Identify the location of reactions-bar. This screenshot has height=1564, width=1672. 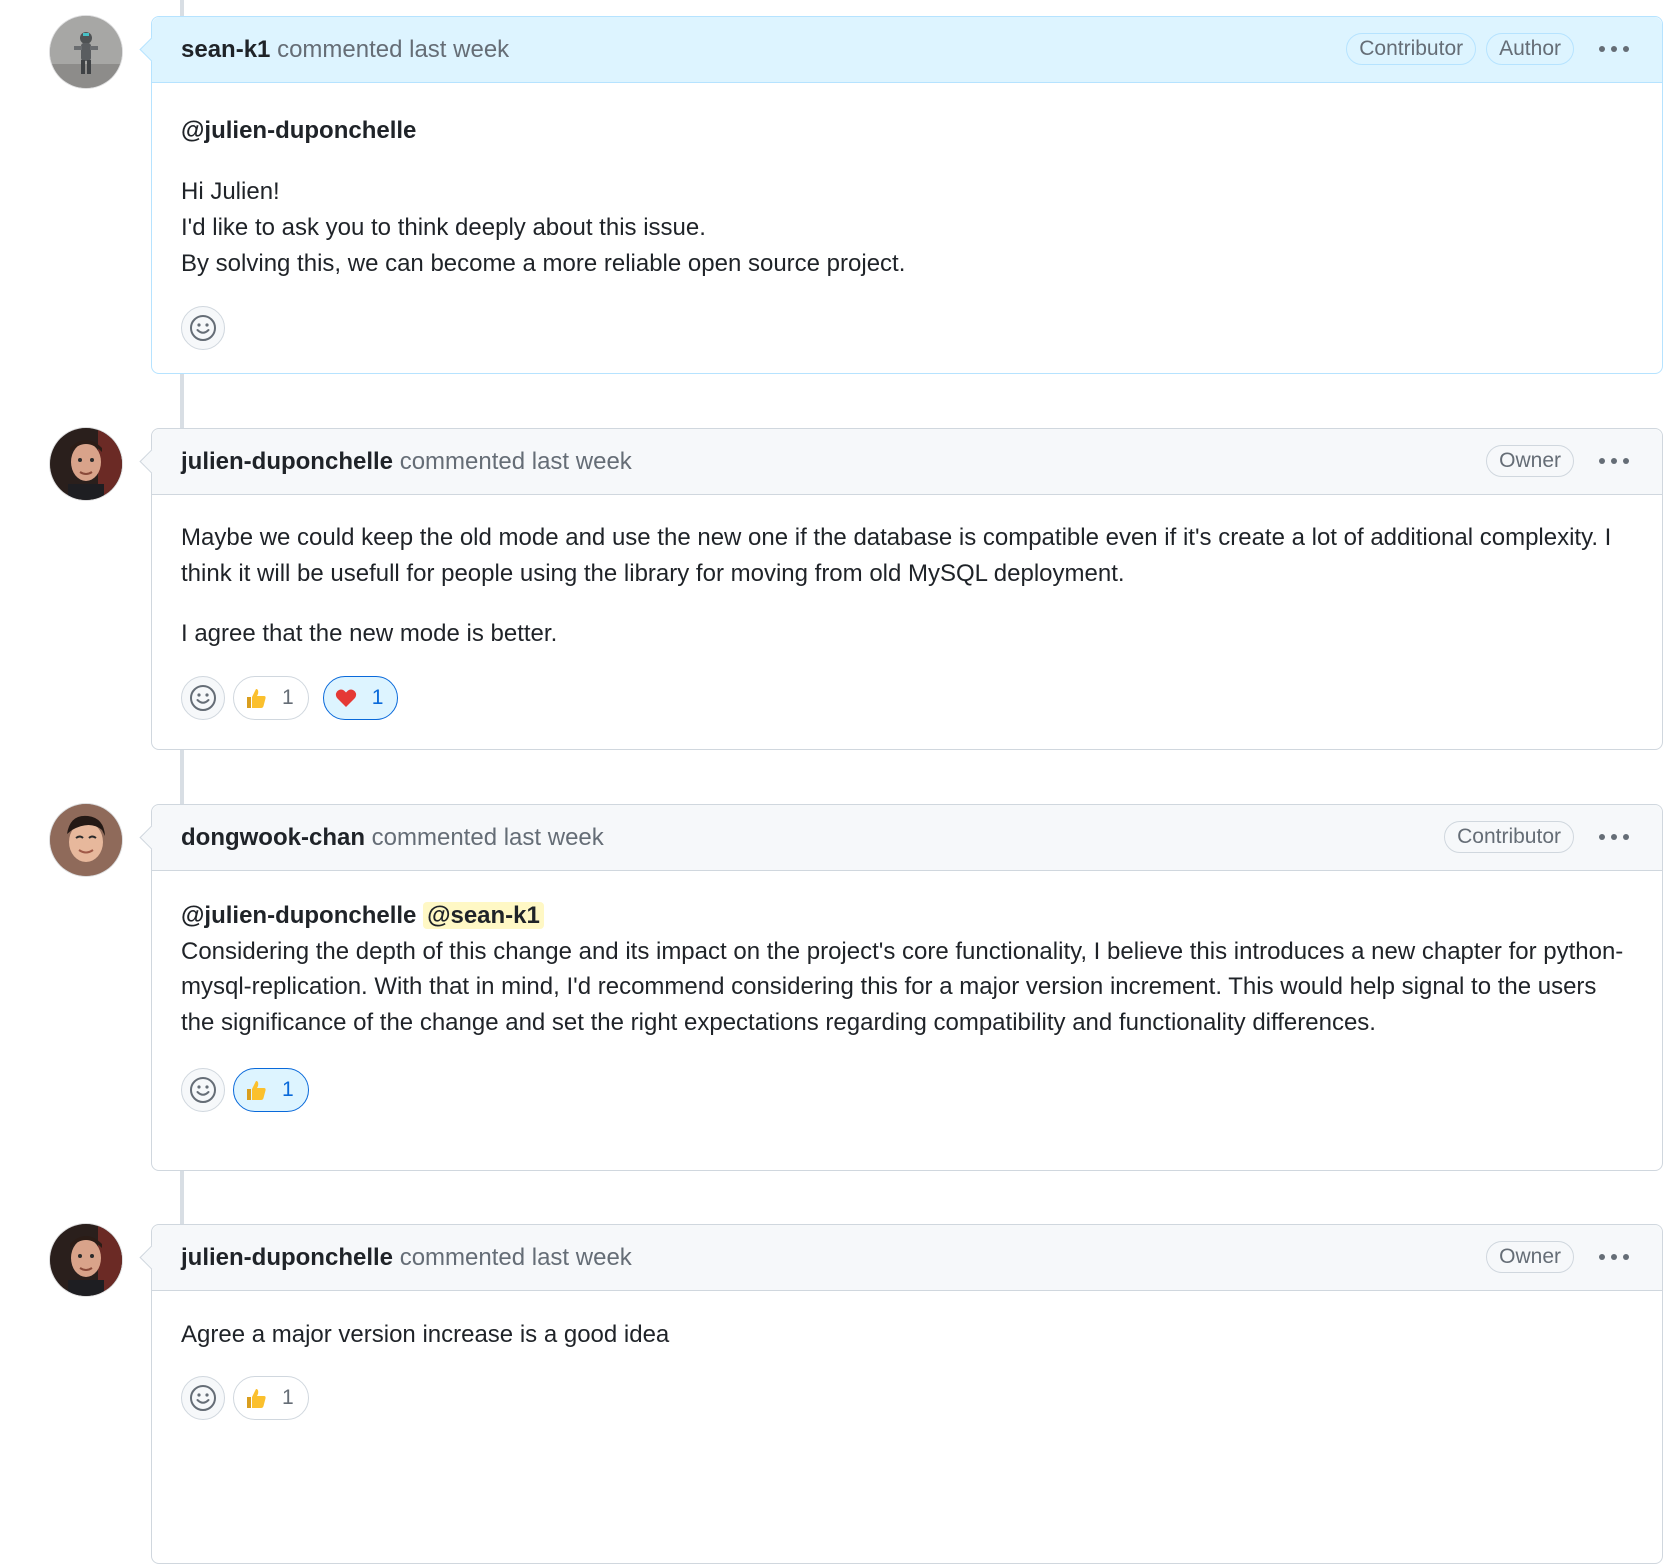
(907, 328).